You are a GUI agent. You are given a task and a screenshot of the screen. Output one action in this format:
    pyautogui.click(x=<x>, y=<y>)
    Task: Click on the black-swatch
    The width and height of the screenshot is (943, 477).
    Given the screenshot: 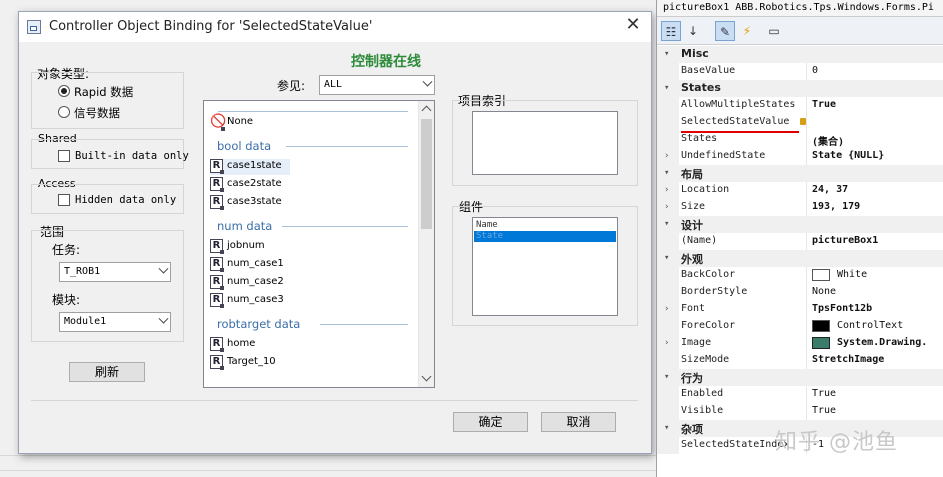 What is the action you would take?
    pyautogui.click(x=821, y=326)
    